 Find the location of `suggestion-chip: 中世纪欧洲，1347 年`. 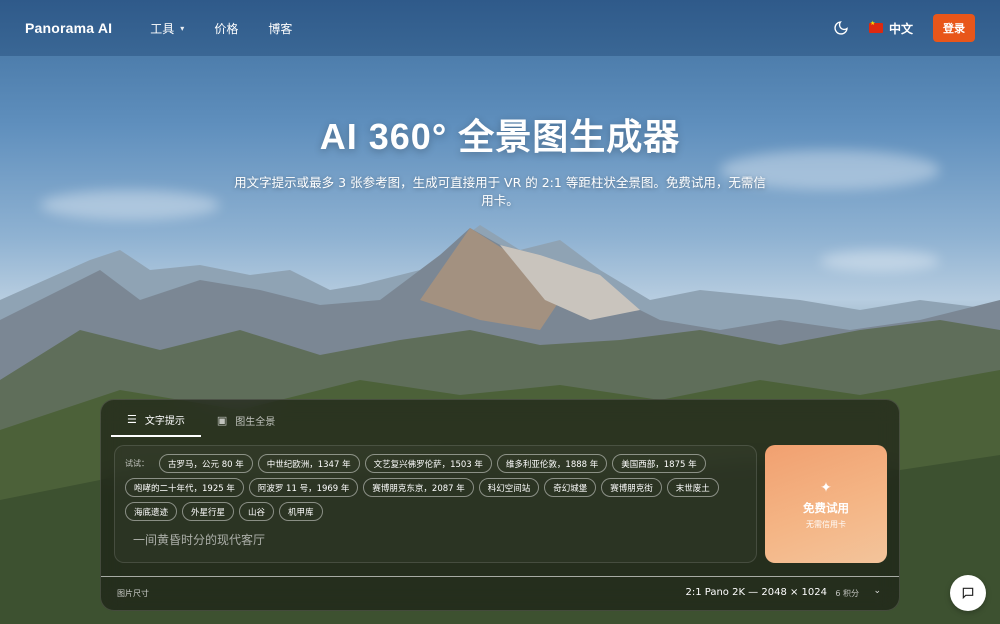

suggestion-chip: 中世纪欧洲，1347 年 is located at coordinates (308, 463).